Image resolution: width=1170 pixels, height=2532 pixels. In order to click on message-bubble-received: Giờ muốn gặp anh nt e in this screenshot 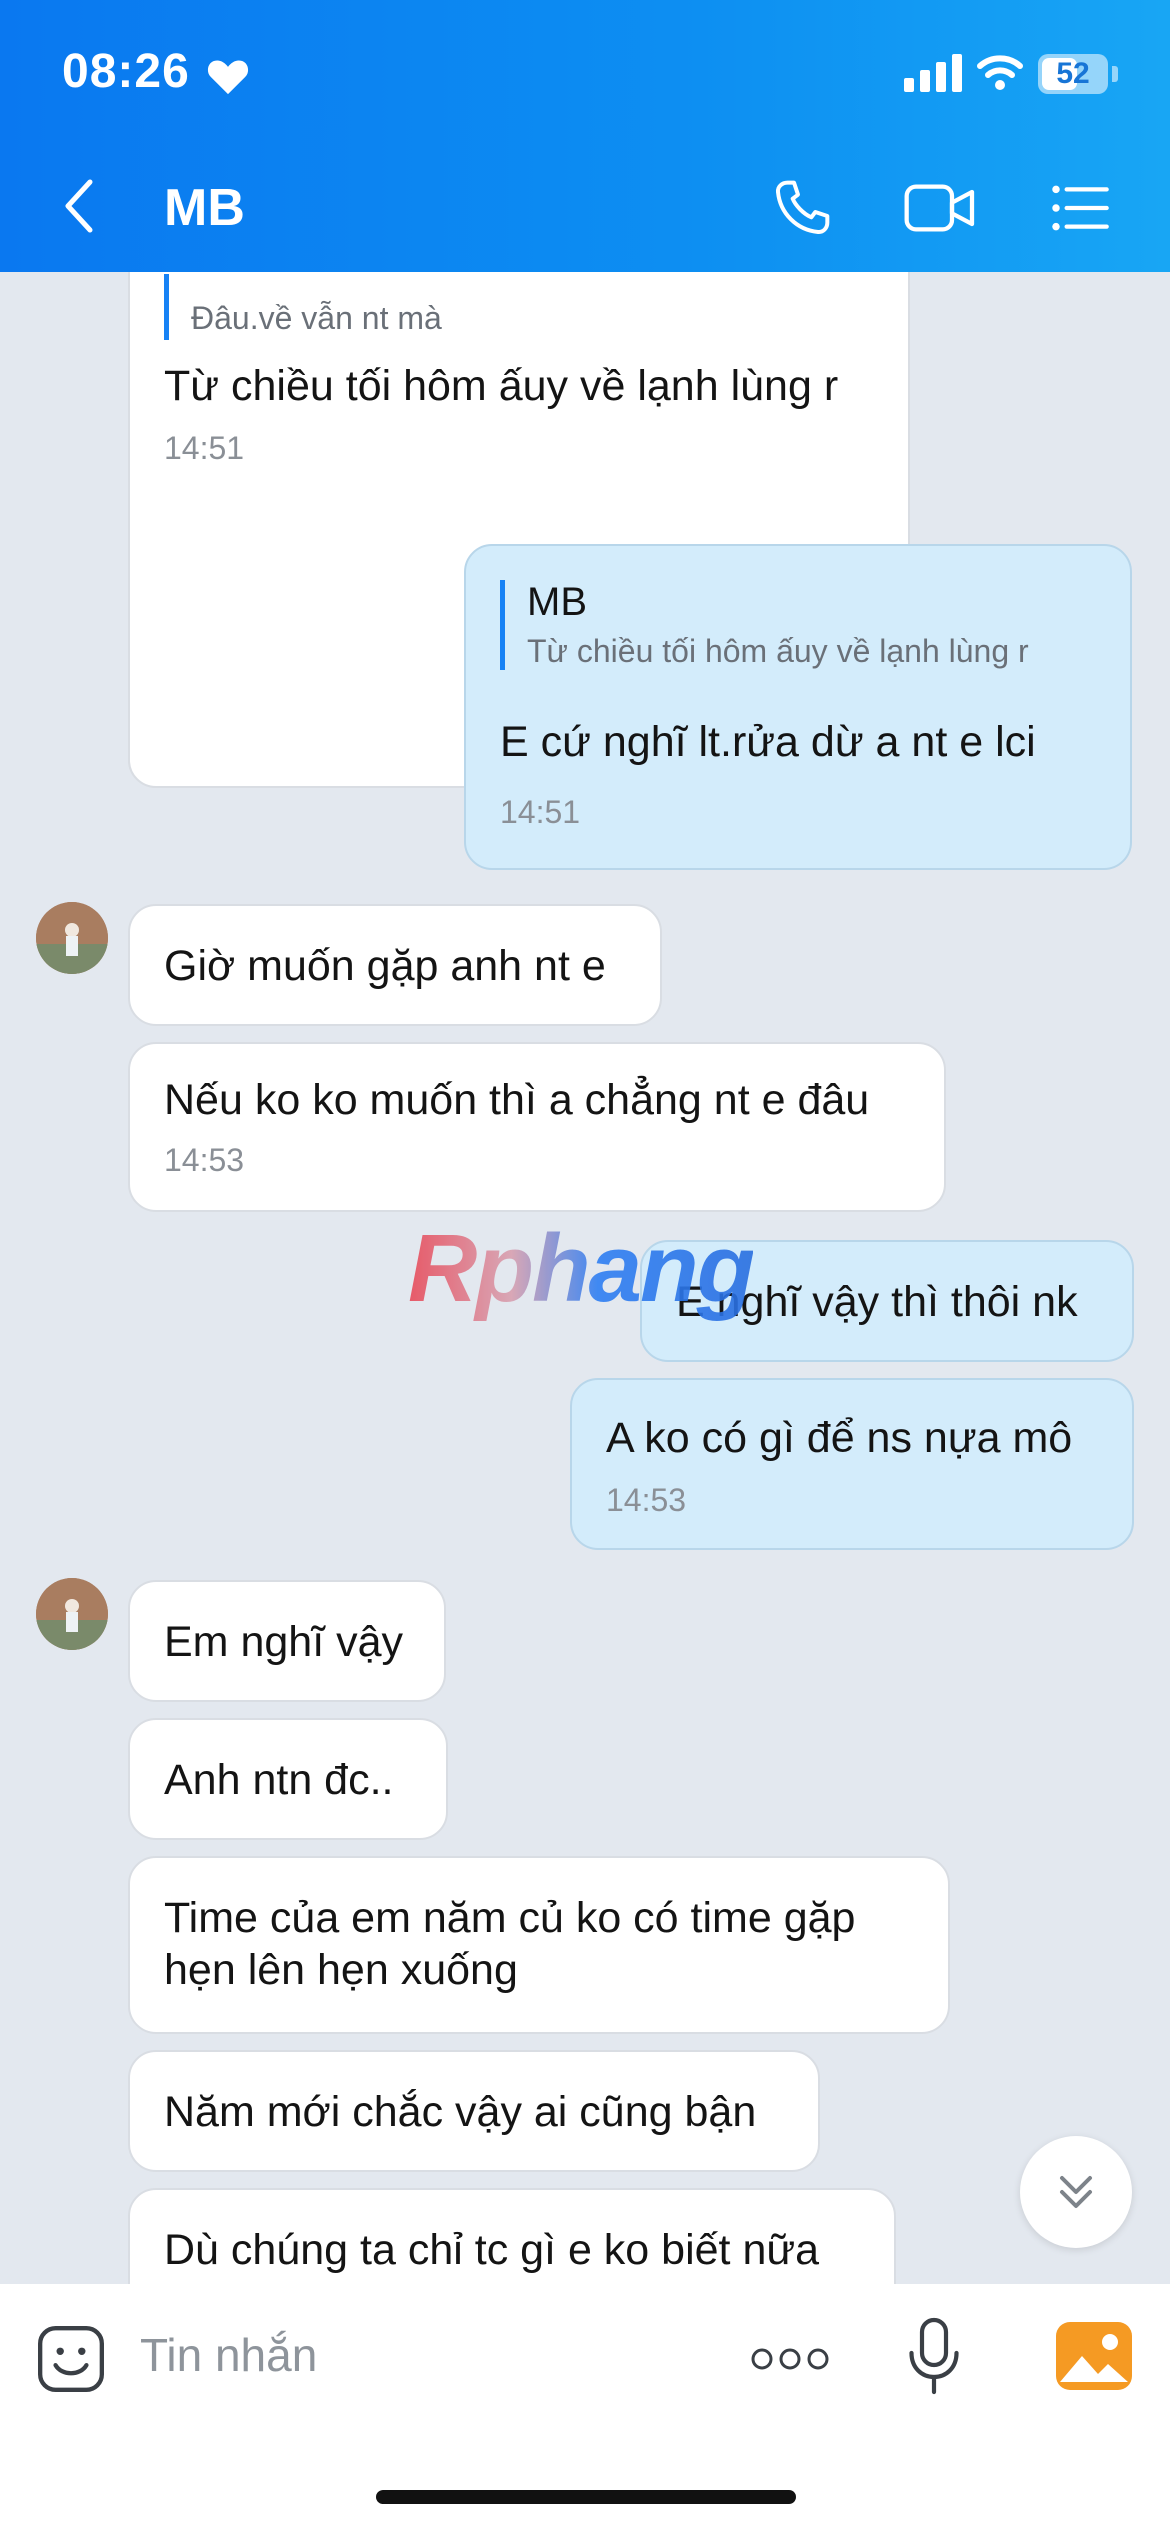, I will do `click(395, 965)`.